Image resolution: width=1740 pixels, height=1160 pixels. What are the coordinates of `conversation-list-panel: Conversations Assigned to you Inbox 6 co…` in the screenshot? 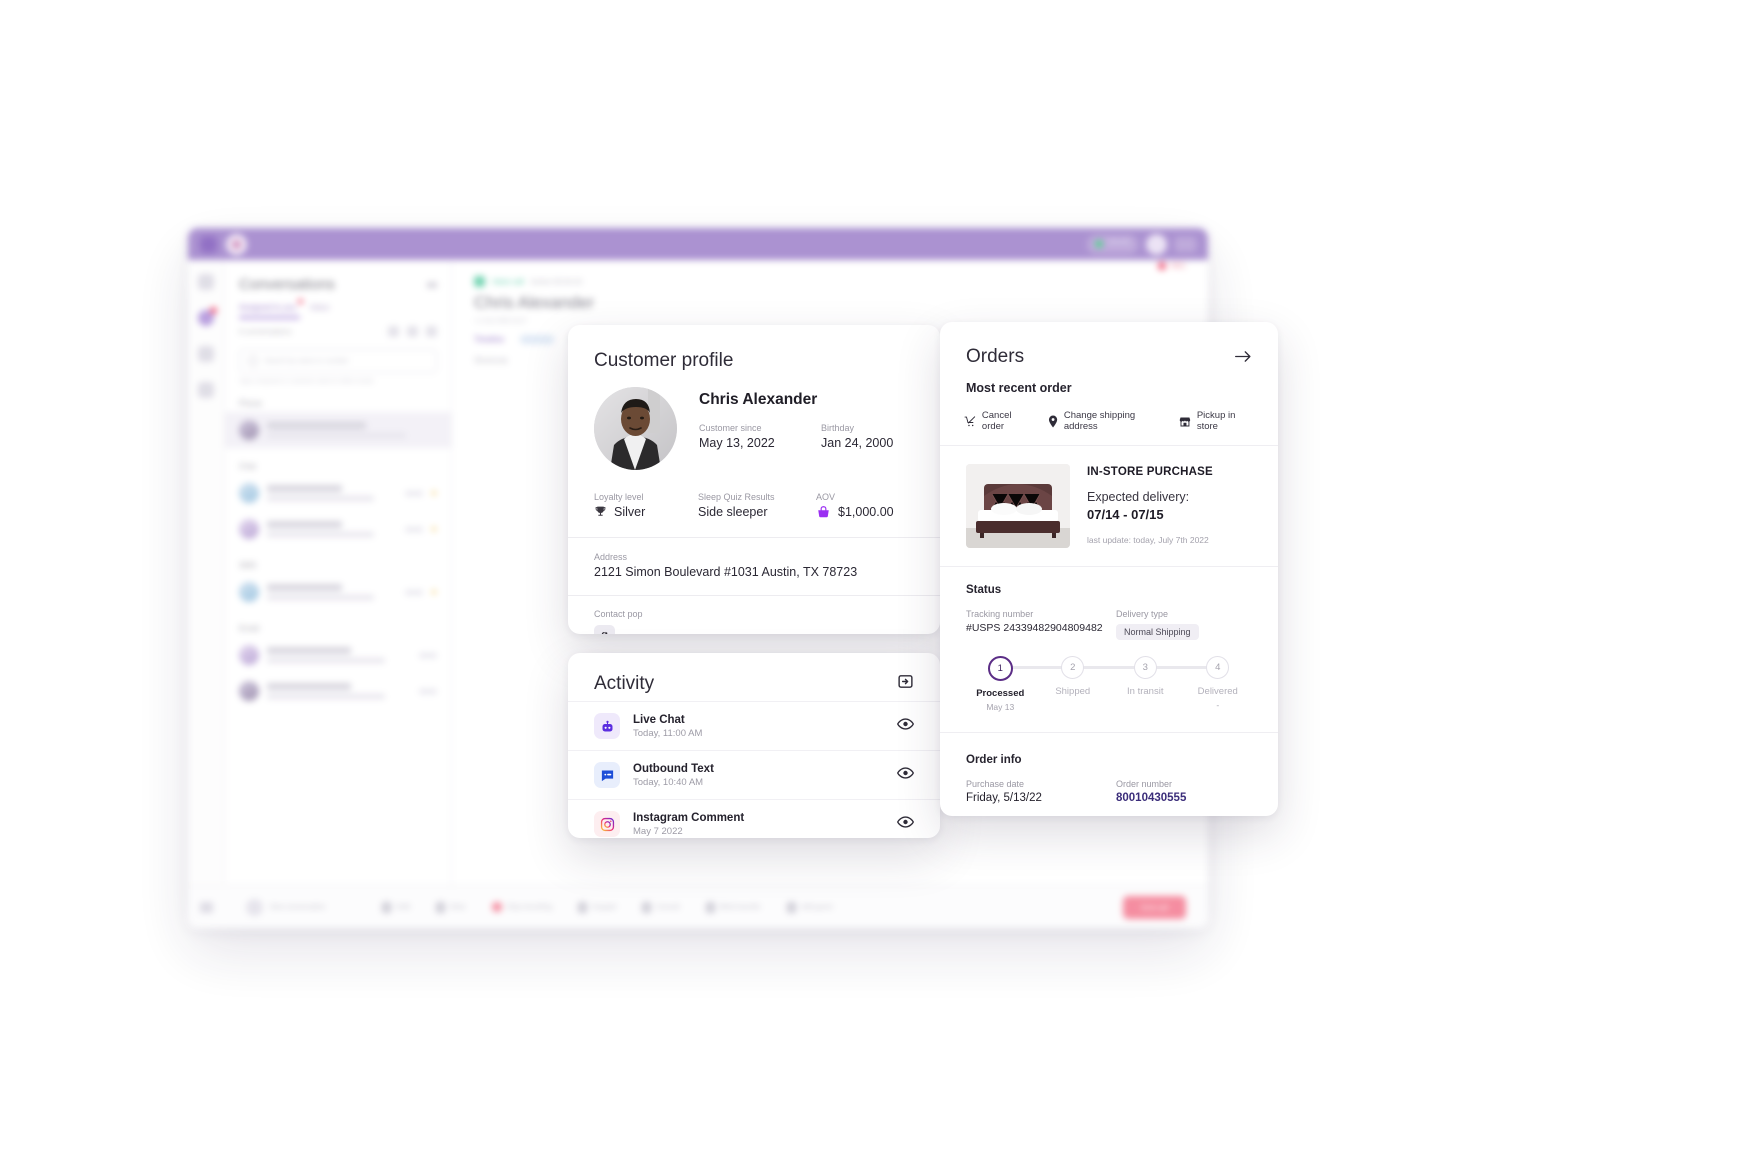 It's located at (338, 594).